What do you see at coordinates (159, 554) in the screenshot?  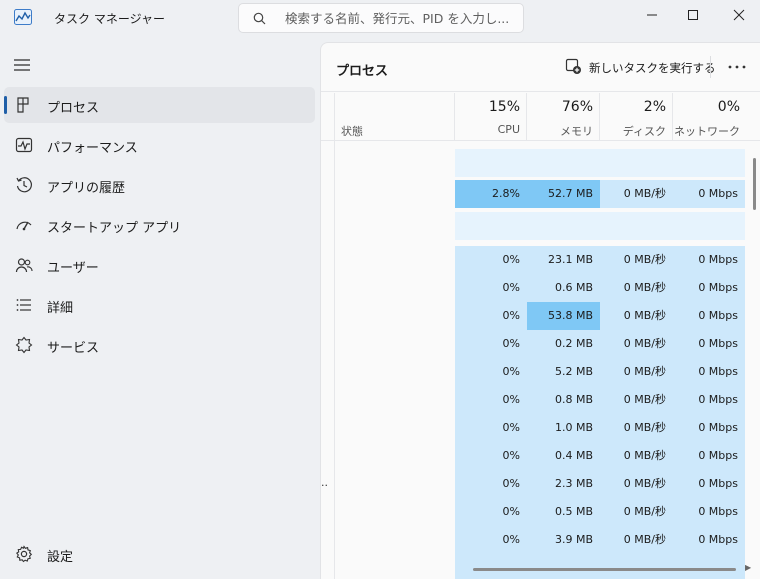 I see `sidebar-item-settings: 設定` at bounding box center [159, 554].